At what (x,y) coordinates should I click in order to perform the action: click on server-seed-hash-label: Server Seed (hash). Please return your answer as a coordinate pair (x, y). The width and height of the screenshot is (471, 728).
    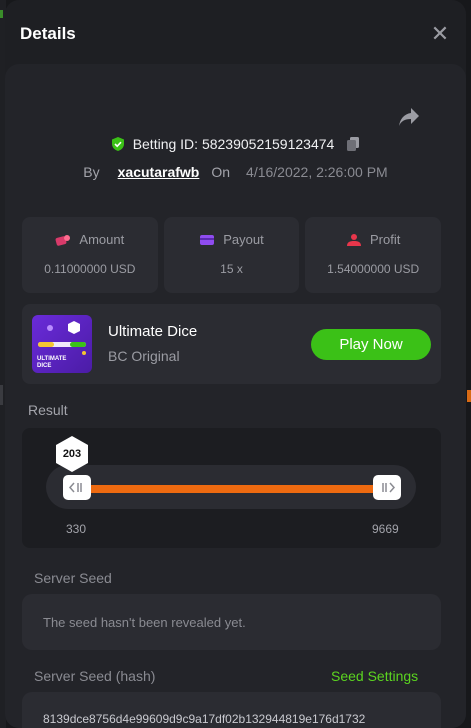
    Looking at the image, I should click on (95, 676).